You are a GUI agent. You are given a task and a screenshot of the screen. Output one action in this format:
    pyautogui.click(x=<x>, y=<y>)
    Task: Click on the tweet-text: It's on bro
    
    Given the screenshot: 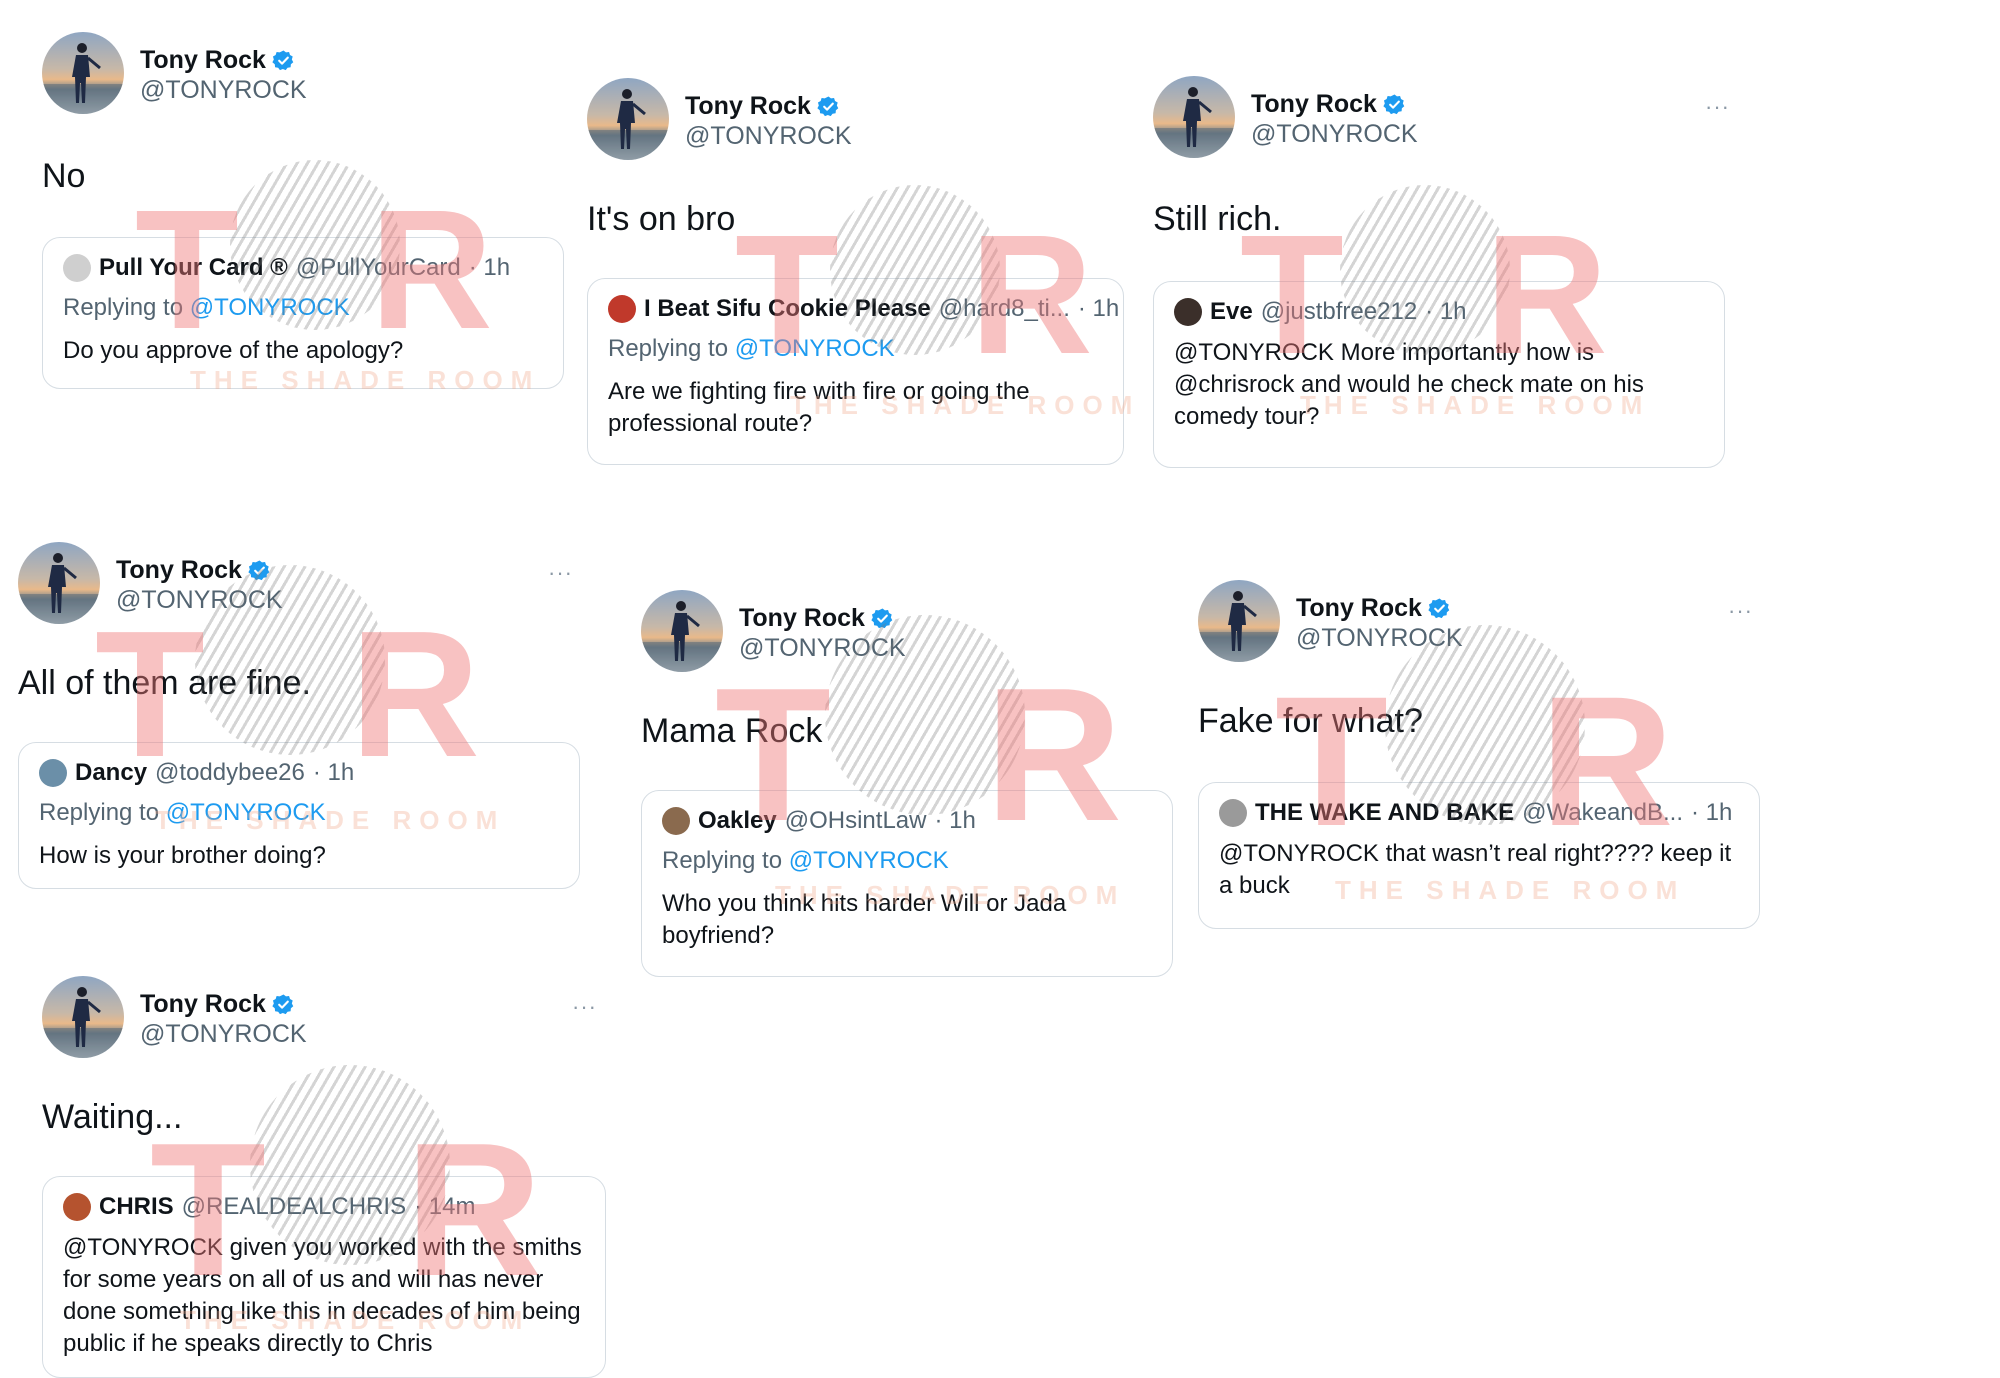 What is the action you would take?
    pyautogui.click(x=661, y=219)
    